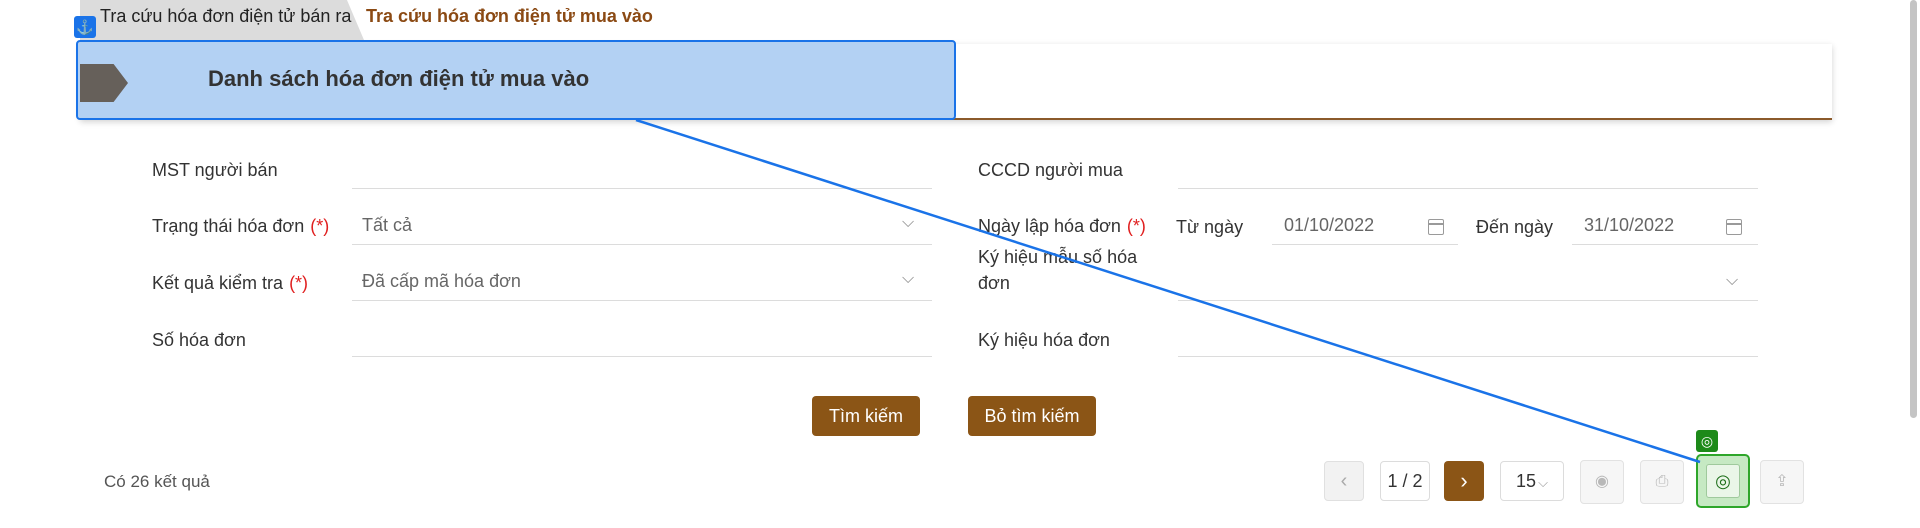 The image size is (1920, 528). Describe the element at coordinates (1913, 209) in the screenshot. I see `scrollbar-thumb` at that location.